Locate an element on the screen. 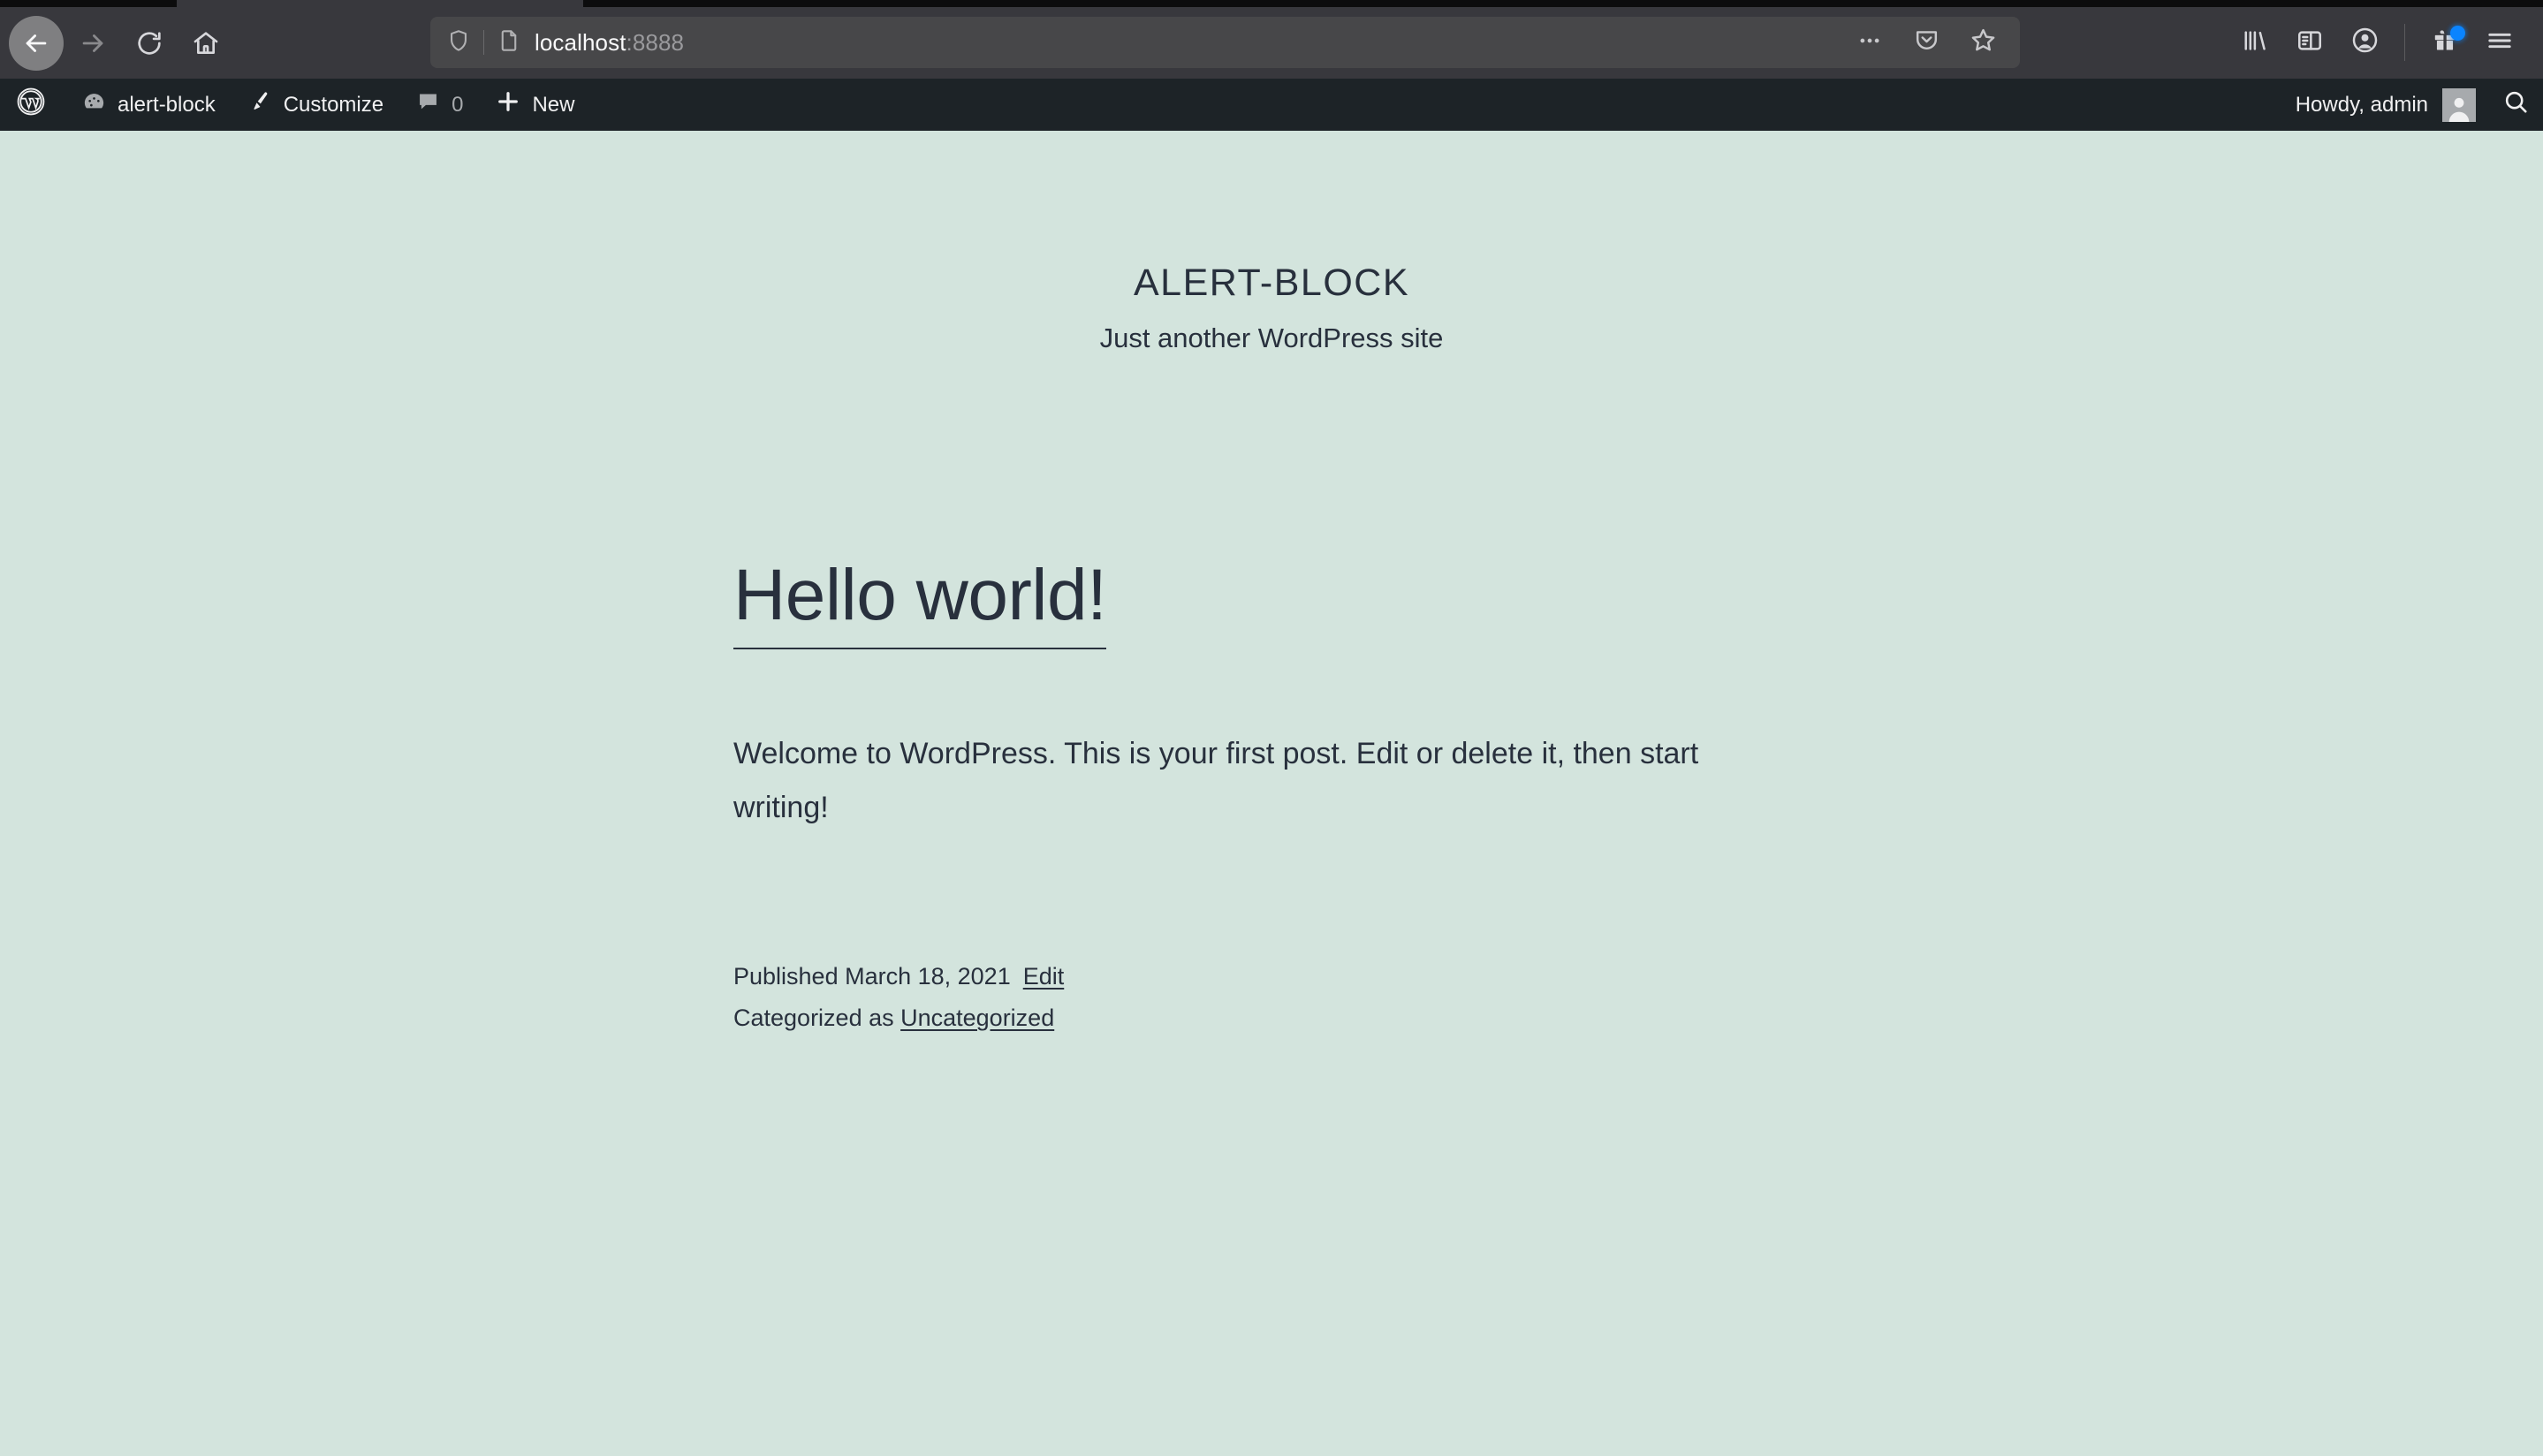  gift-button is located at coordinates (2445, 43).